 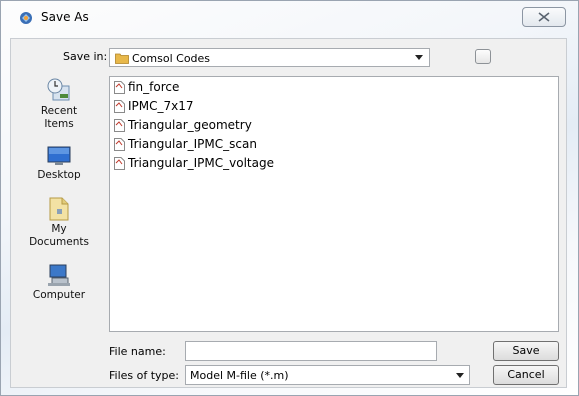 I want to click on place-label: Recent Items, so click(x=59, y=117).